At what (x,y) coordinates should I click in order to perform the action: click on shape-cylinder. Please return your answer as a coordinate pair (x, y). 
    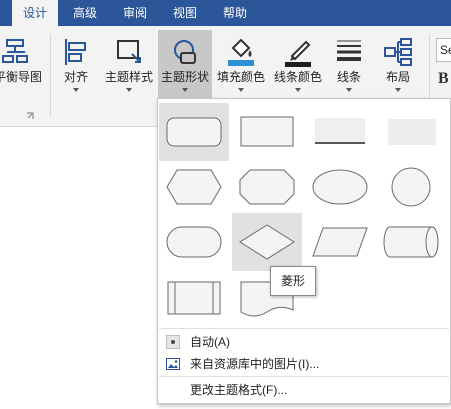
    Looking at the image, I should click on (413, 242).